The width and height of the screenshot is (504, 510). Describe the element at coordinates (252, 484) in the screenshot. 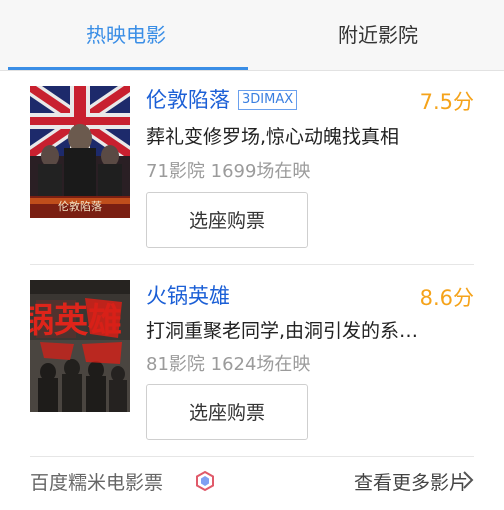

I see `footer: 百度糯米电影票 查看更多影片` at that location.